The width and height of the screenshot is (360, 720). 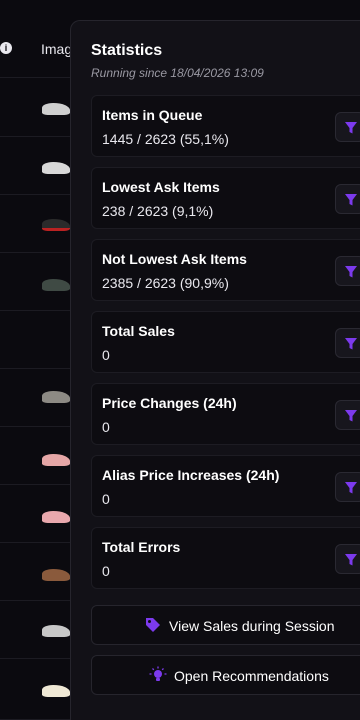 What do you see at coordinates (6, 48) in the screenshot?
I see `info-icon: i` at bounding box center [6, 48].